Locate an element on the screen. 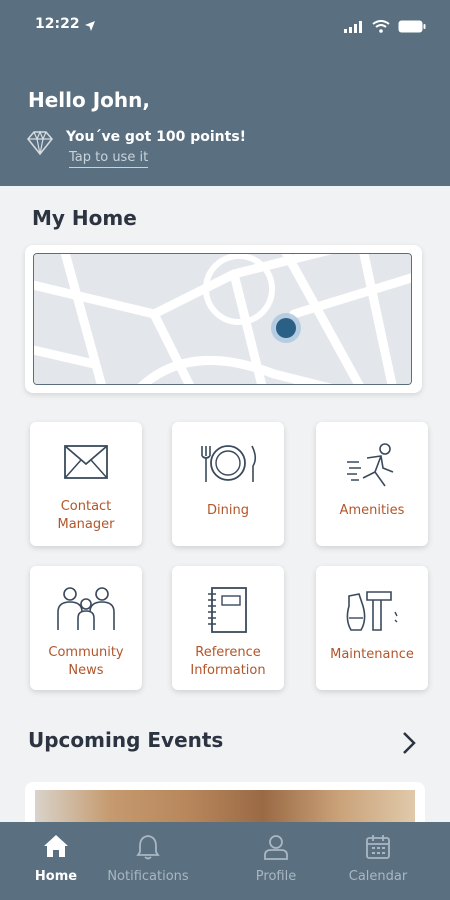  map-view is located at coordinates (222, 319).